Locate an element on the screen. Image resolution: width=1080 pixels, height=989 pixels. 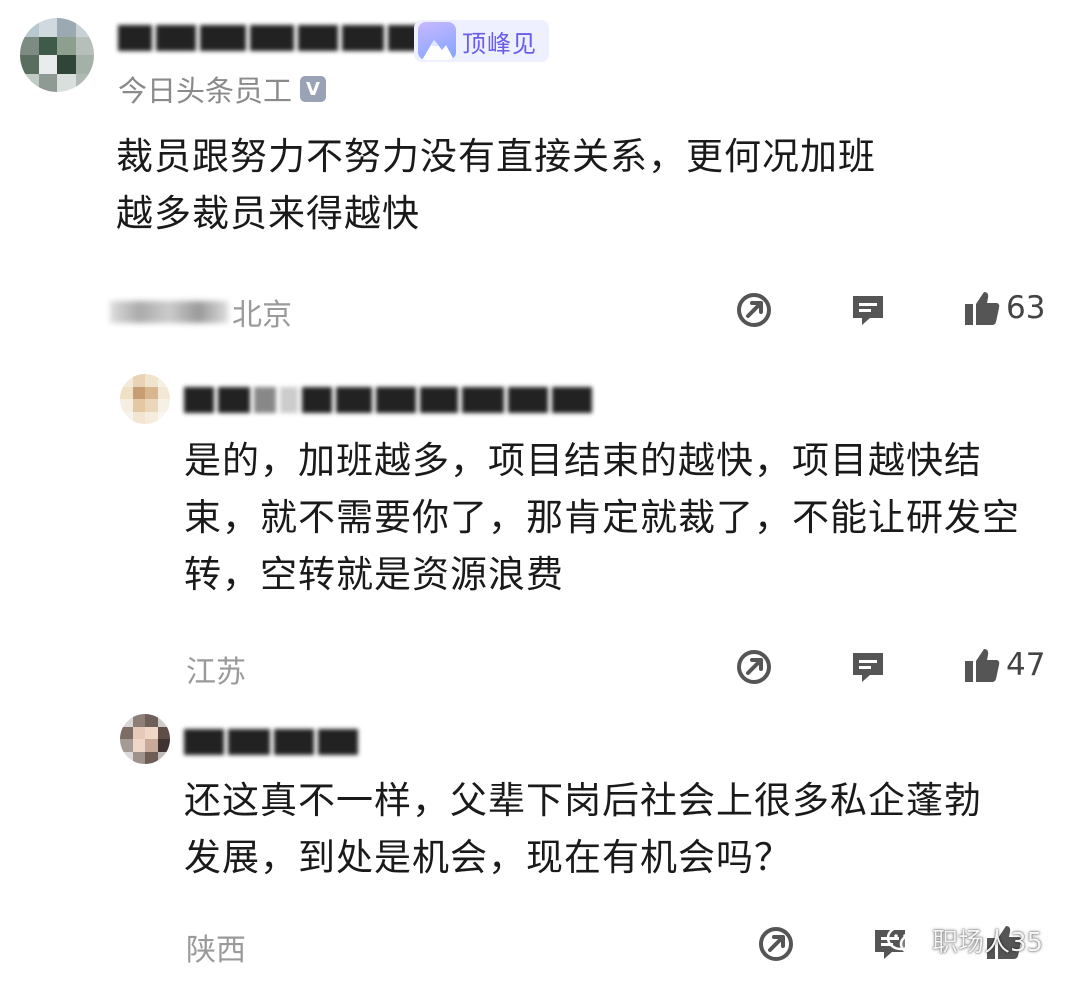
author-title-text: 今日头条员工 is located at coordinates (205, 91).